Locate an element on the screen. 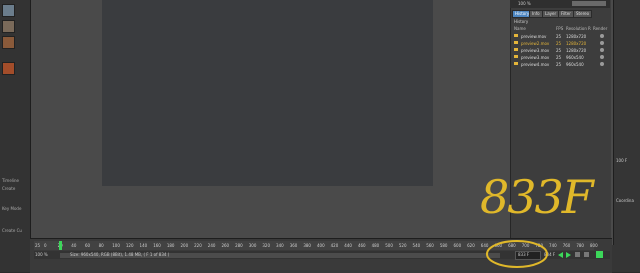 Image resolution: width=640 pixels, height=273 pixels. host-right-panel: 100 F Coordina is located at coordinates (626, 136).